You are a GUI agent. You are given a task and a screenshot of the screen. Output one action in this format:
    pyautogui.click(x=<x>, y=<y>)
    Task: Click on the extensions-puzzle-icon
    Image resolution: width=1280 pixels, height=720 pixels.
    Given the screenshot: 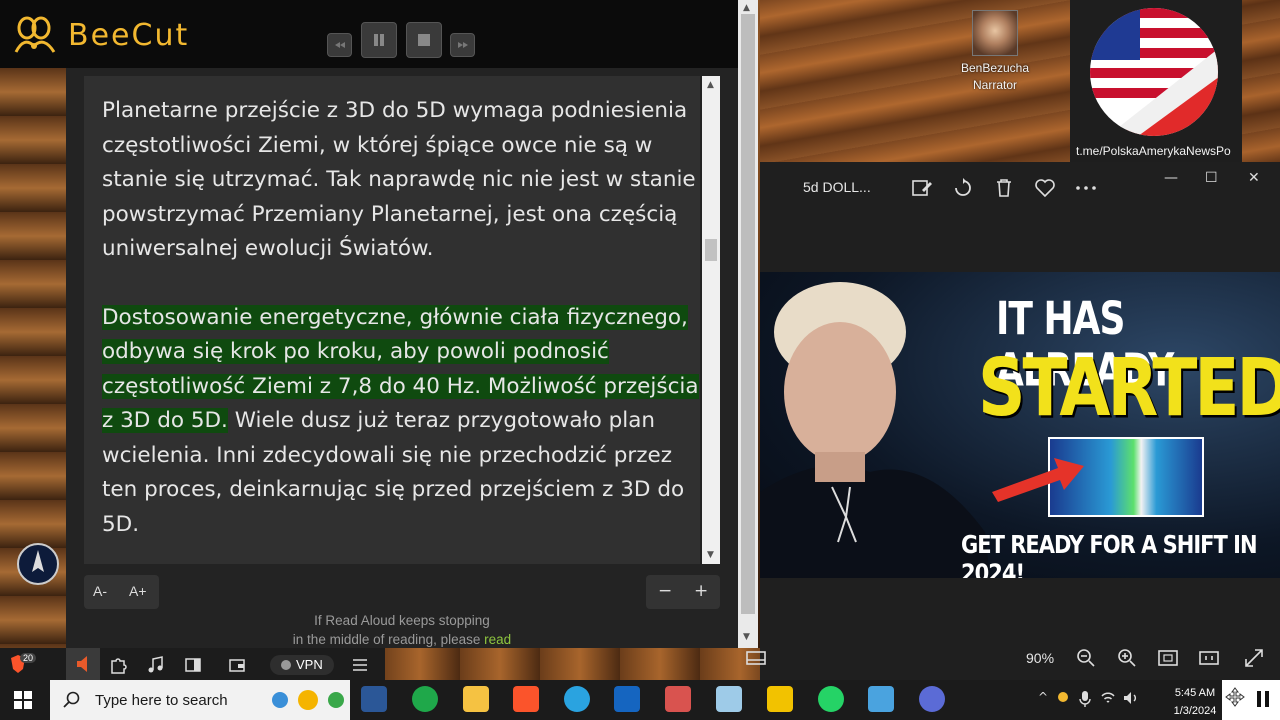 What is the action you would take?
    pyautogui.click(x=118, y=665)
    